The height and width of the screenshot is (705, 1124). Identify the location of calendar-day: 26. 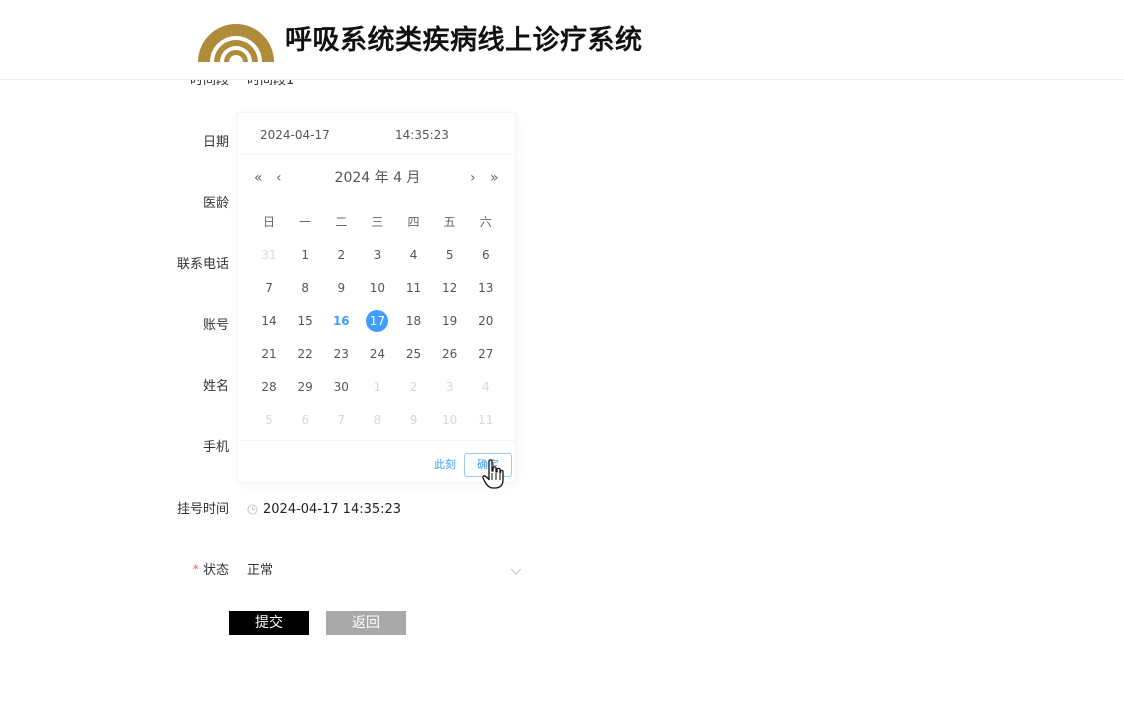
(450, 353).